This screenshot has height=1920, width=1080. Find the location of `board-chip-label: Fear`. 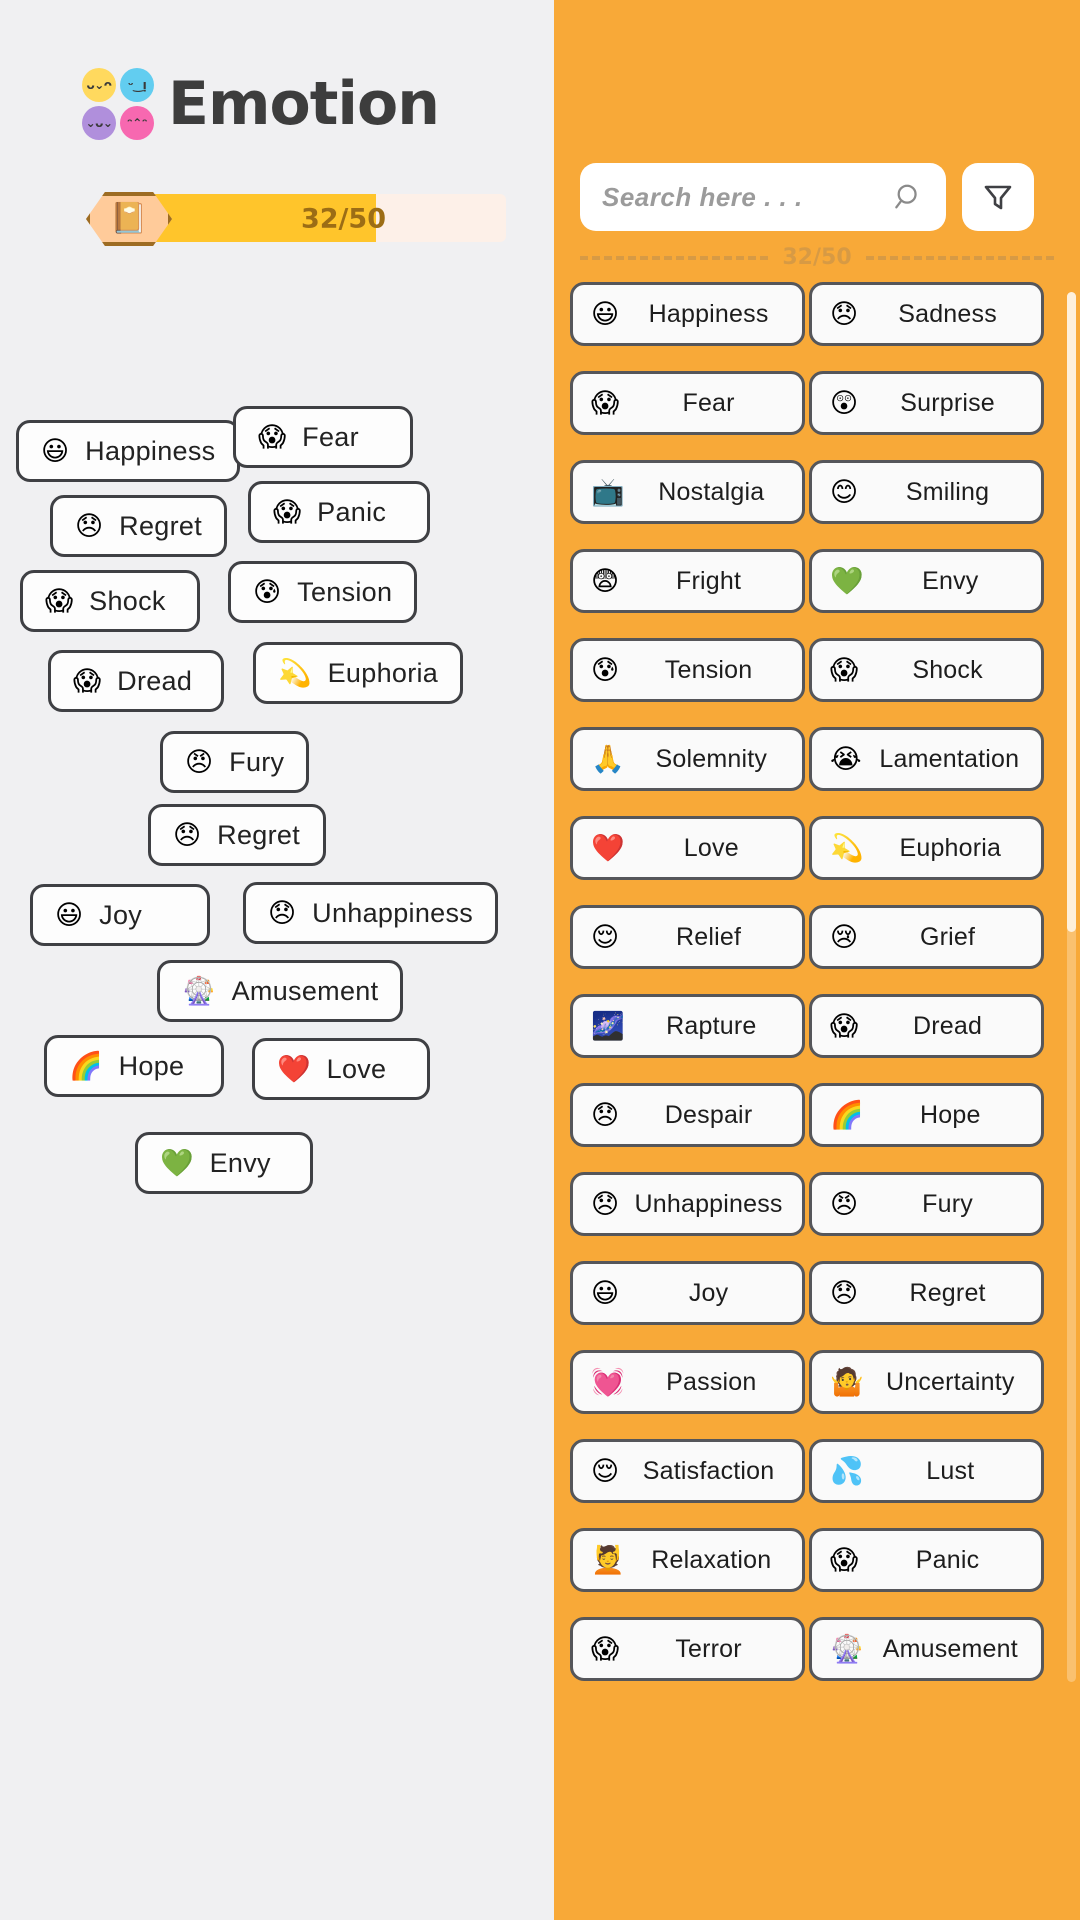

board-chip-label: Fear is located at coordinates (330, 436).